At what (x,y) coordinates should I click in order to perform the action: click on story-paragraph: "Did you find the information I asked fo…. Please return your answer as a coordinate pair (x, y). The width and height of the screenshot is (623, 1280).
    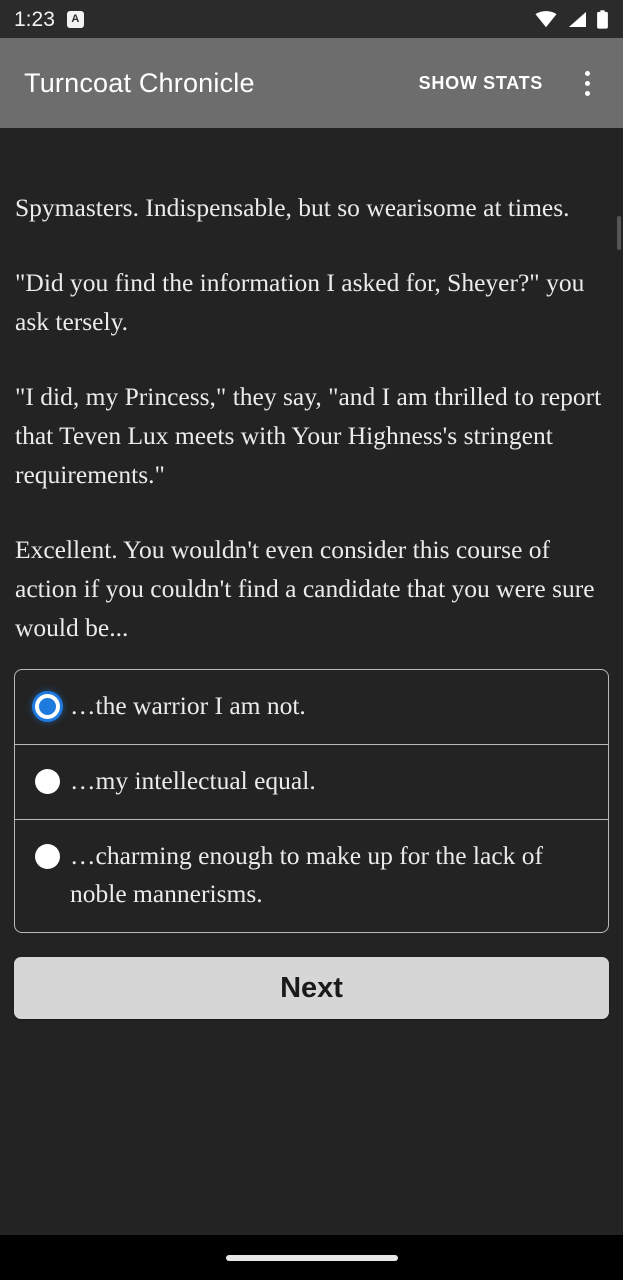
    Looking at the image, I should click on (300, 302).